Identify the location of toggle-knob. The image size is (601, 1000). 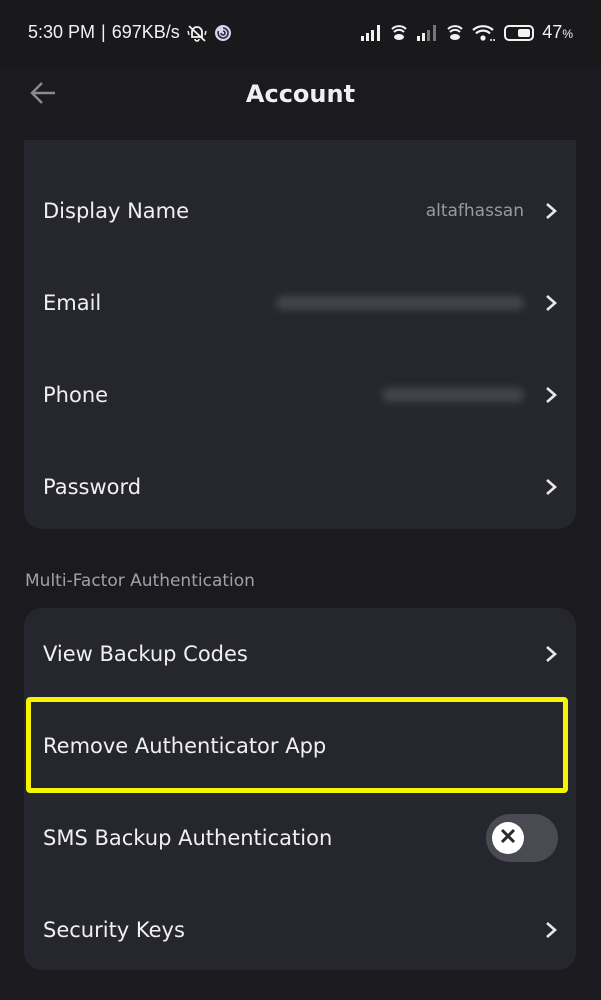
(508, 838).